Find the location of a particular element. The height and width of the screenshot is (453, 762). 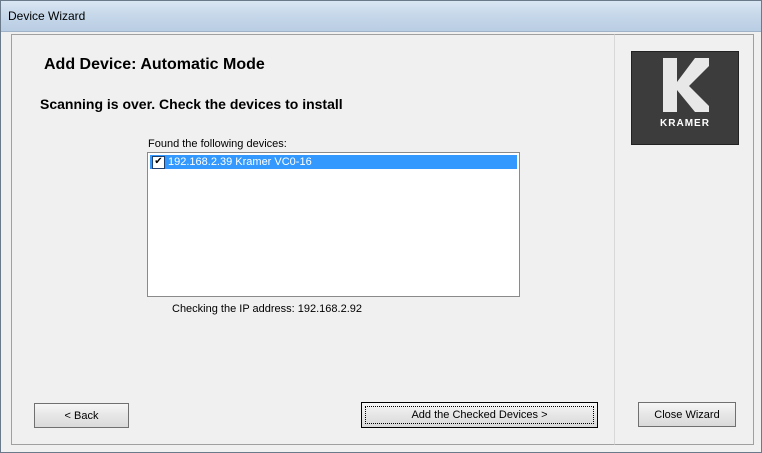

page-title: Add Device: Automatic Mode is located at coordinates (154, 64).